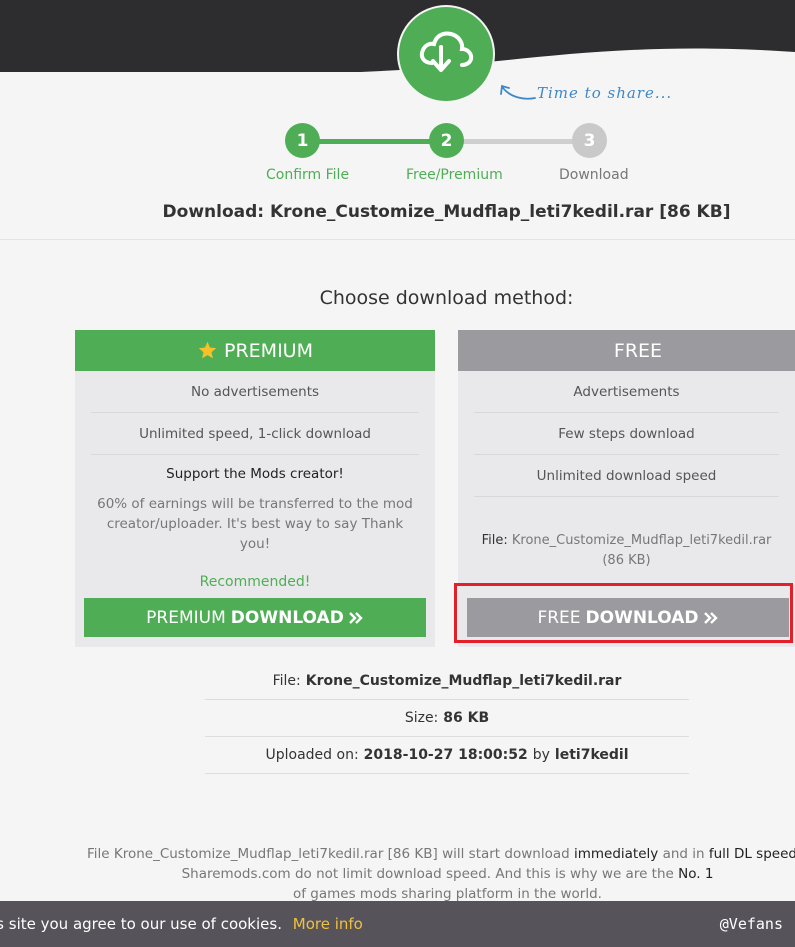 The height and width of the screenshot is (947, 795). What do you see at coordinates (616, 854) in the screenshot?
I see `footer-emphasis: immediately` at bounding box center [616, 854].